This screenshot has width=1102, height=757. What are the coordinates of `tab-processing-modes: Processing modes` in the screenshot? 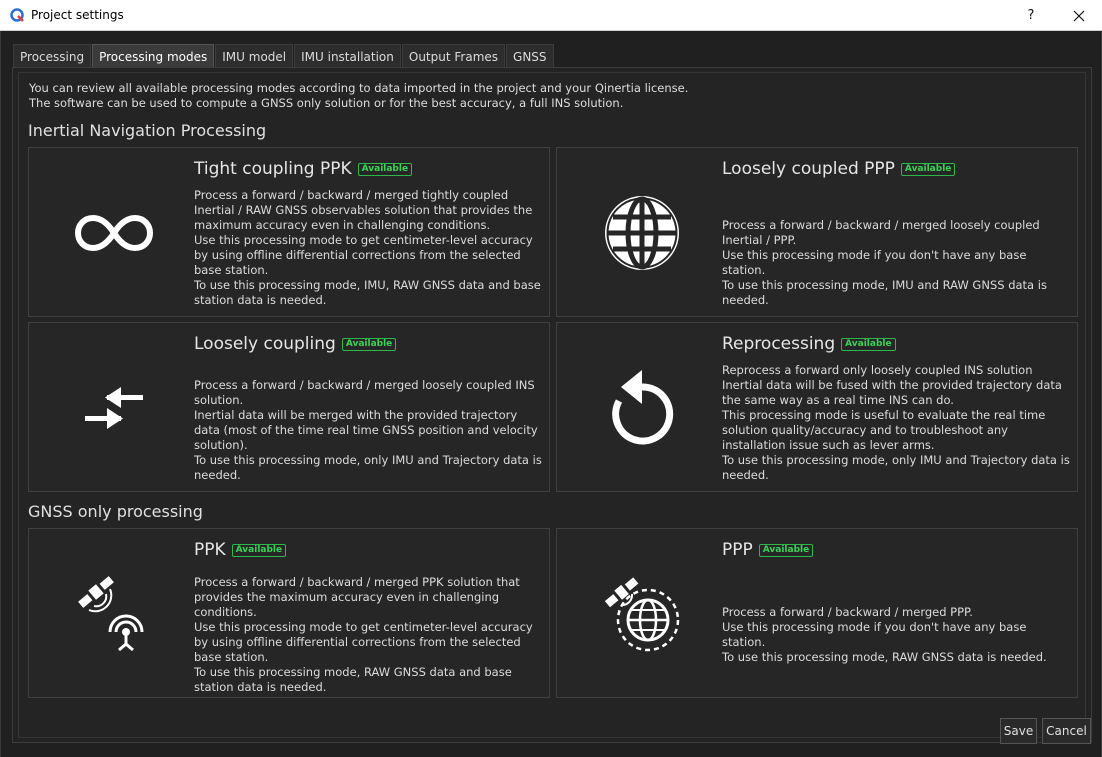 It's located at (153, 56).